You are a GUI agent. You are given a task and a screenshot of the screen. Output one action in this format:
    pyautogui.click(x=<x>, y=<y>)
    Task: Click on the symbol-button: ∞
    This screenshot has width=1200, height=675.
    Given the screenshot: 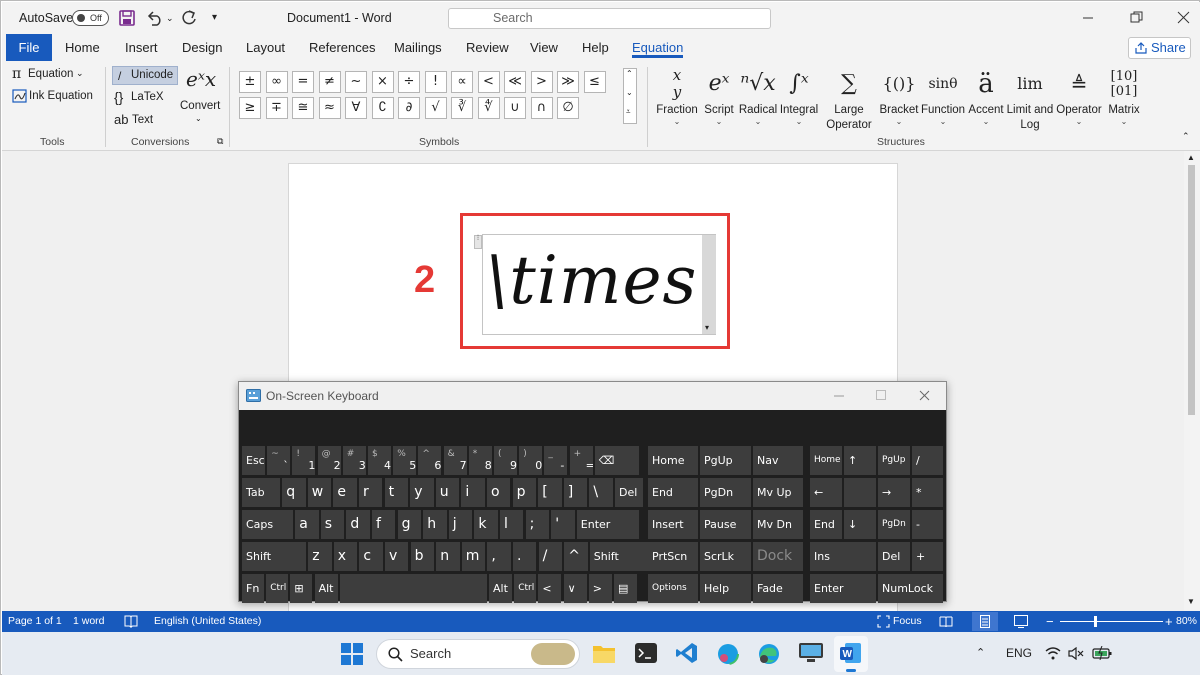 What is the action you would take?
    pyautogui.click(x=276, y=82)
    